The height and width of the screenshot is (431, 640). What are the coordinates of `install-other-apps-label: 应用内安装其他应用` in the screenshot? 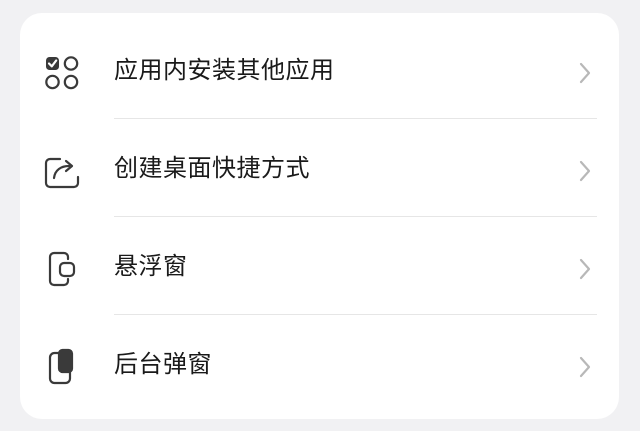 It's located at (224, 70).